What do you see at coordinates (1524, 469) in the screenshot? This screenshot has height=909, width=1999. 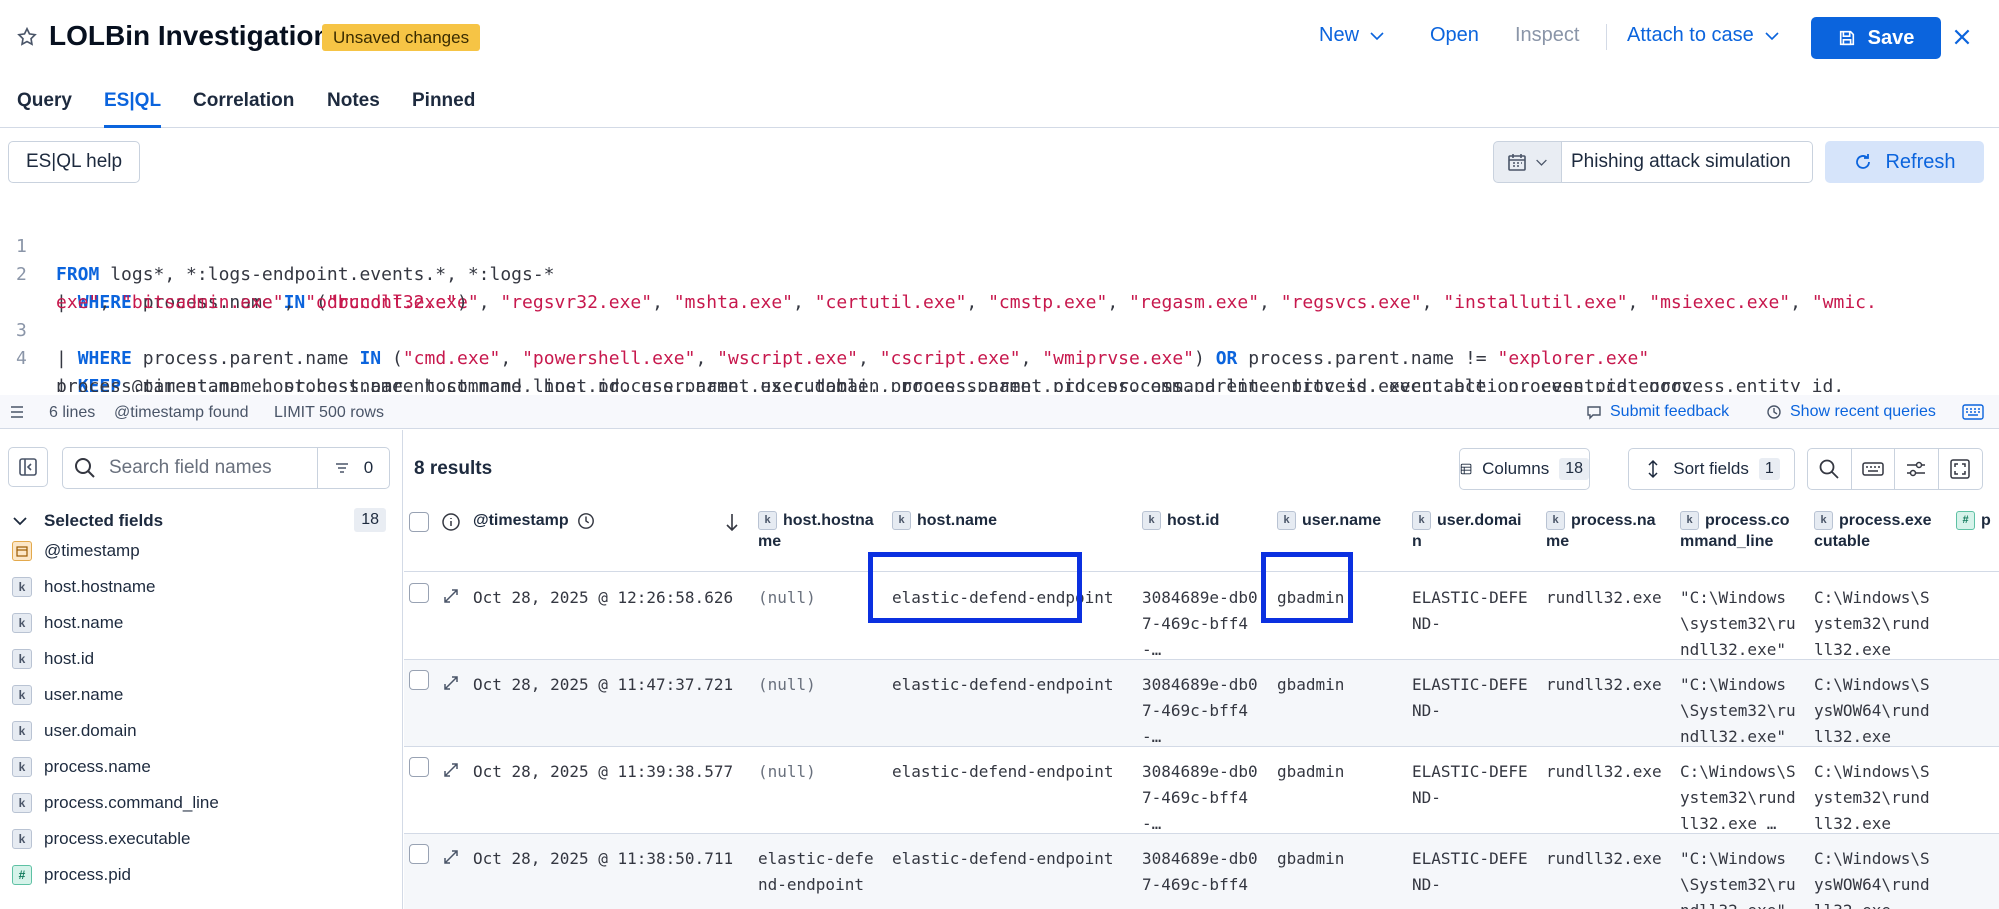 I see `columns-button: Columns 18` at bounding box center [1524, 469].